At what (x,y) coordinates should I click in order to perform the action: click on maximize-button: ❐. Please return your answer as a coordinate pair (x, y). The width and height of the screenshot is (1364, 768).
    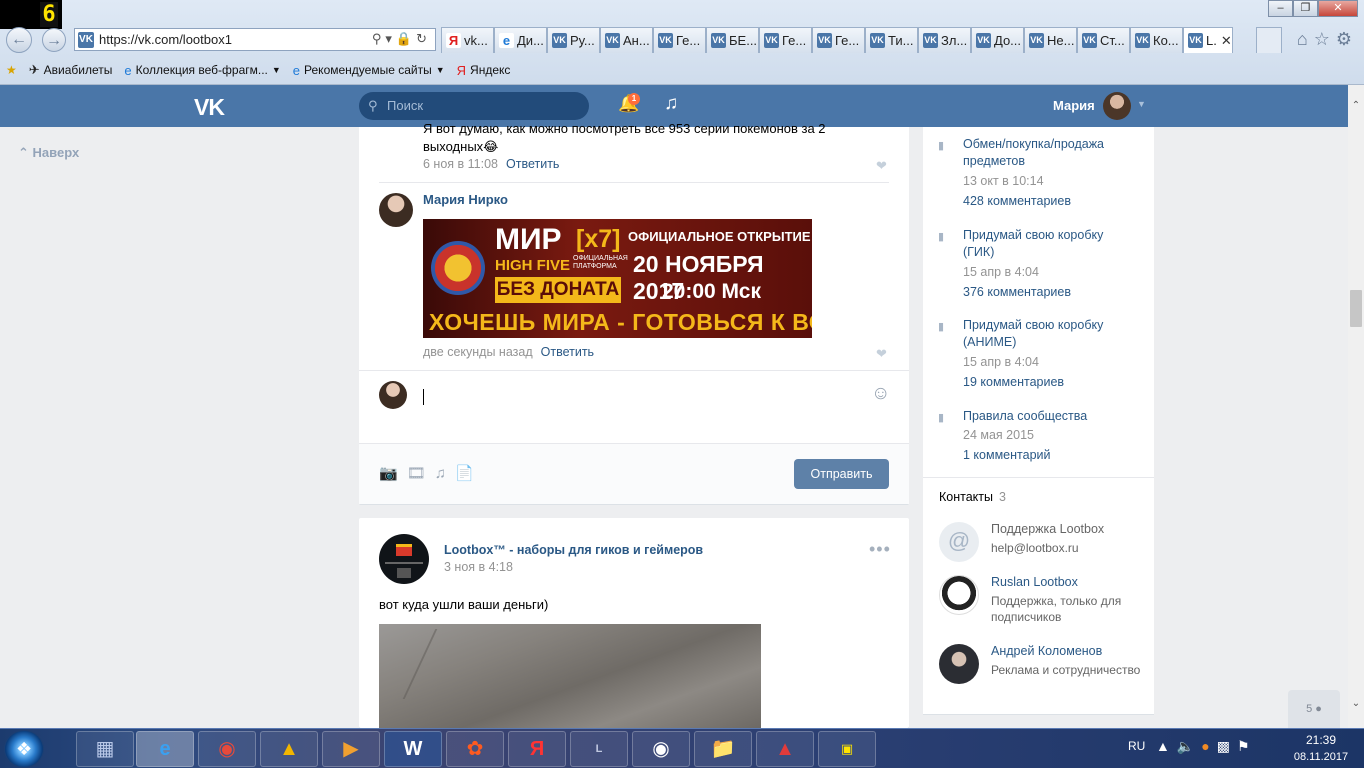
    Looking at the image, I should click on (1305, 8).